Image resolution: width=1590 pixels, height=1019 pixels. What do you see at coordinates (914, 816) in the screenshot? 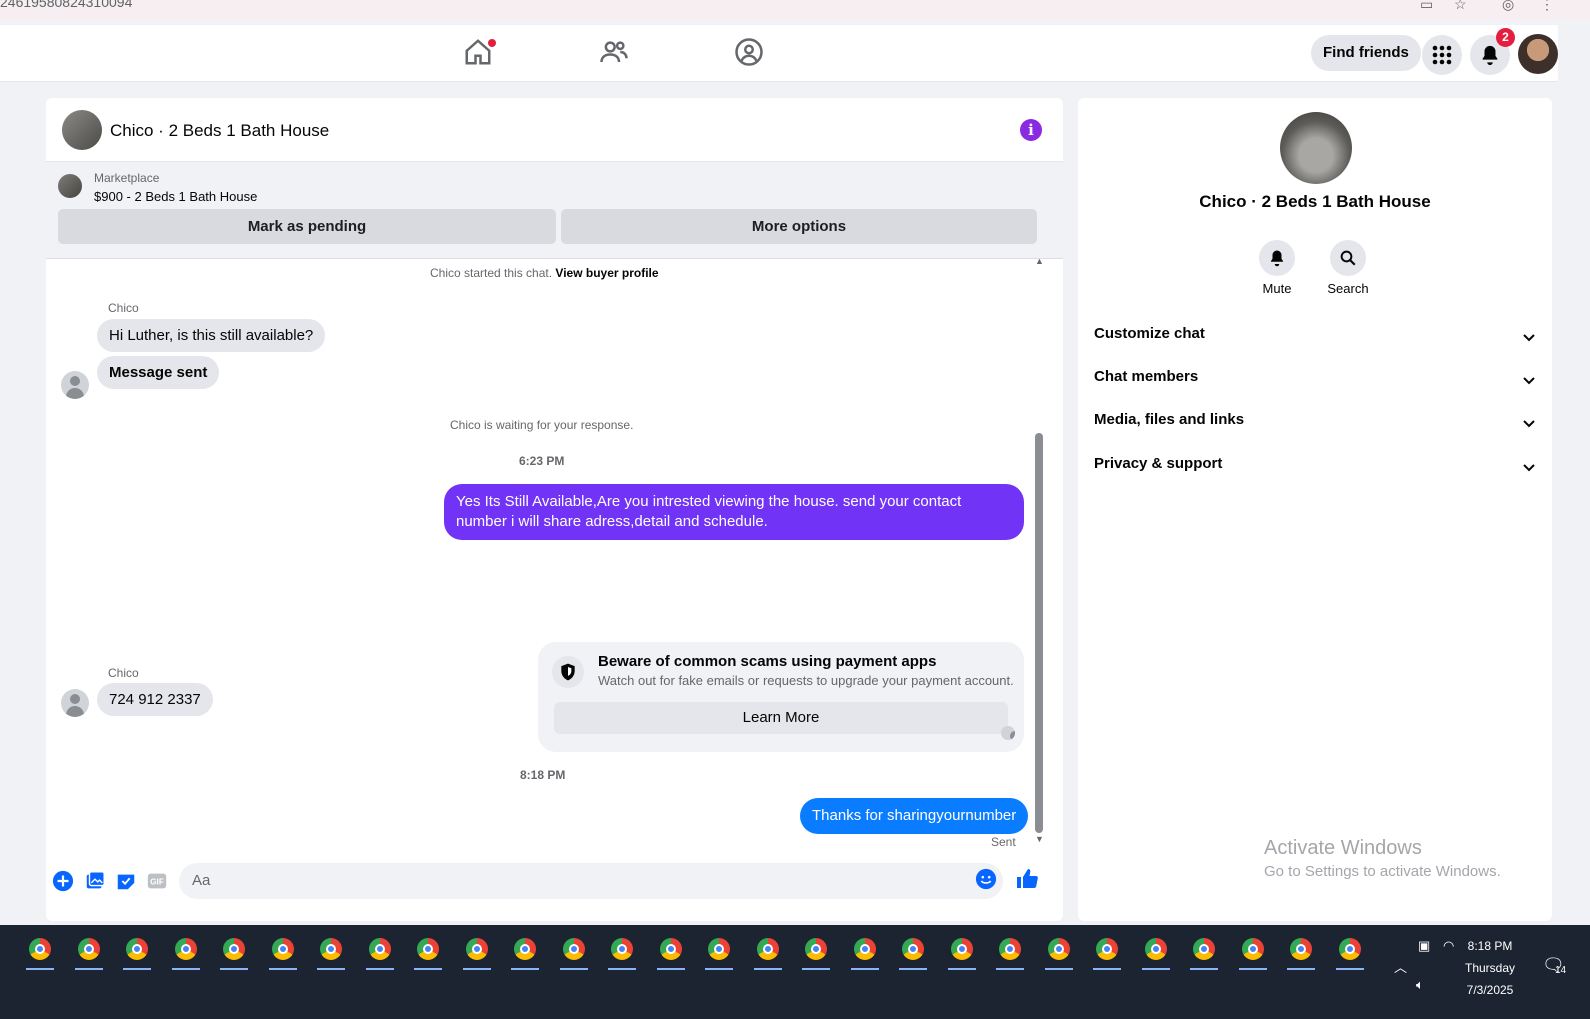
I see `outgoing-message: Thanks for sharingyournumber` at bounding box center [914, 816].